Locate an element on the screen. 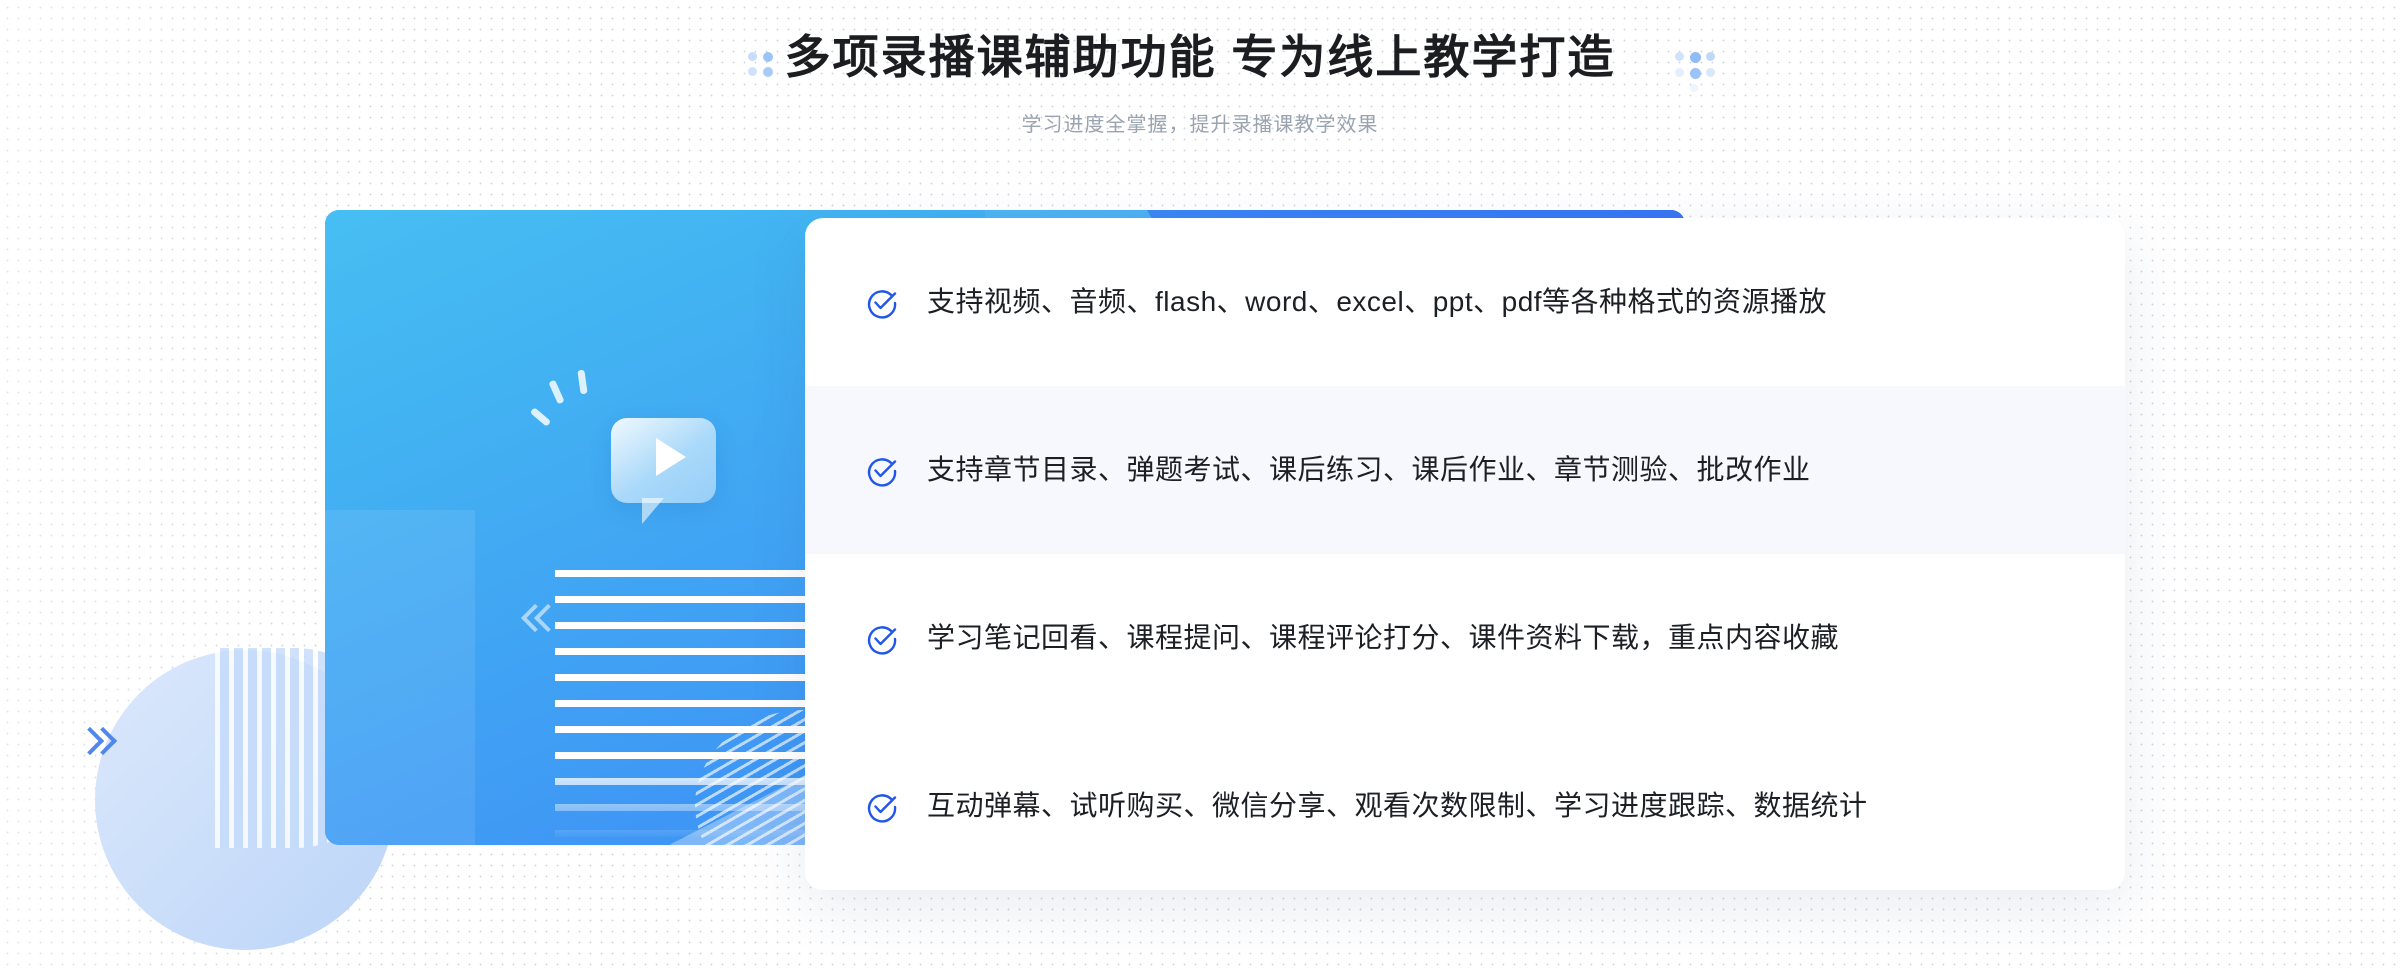 The height and width of the screenshot is (974, 2400). feature-text: 互动弹幕、试听购买、微信分享、观看次数限制、学习进度跟踪、数据统计 is located at coordinates (1397, 805).